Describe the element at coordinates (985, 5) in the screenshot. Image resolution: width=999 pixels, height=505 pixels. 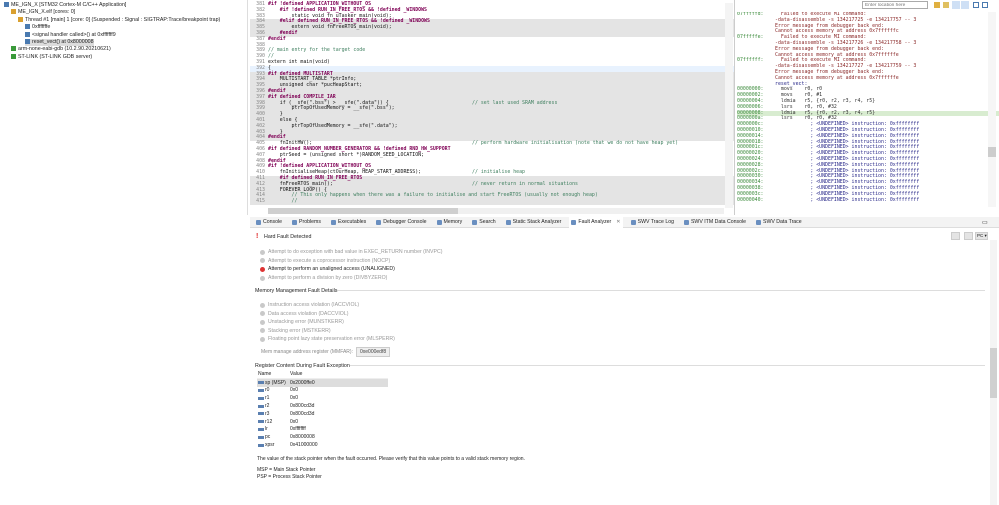
I see `new-view-icon` at that location.